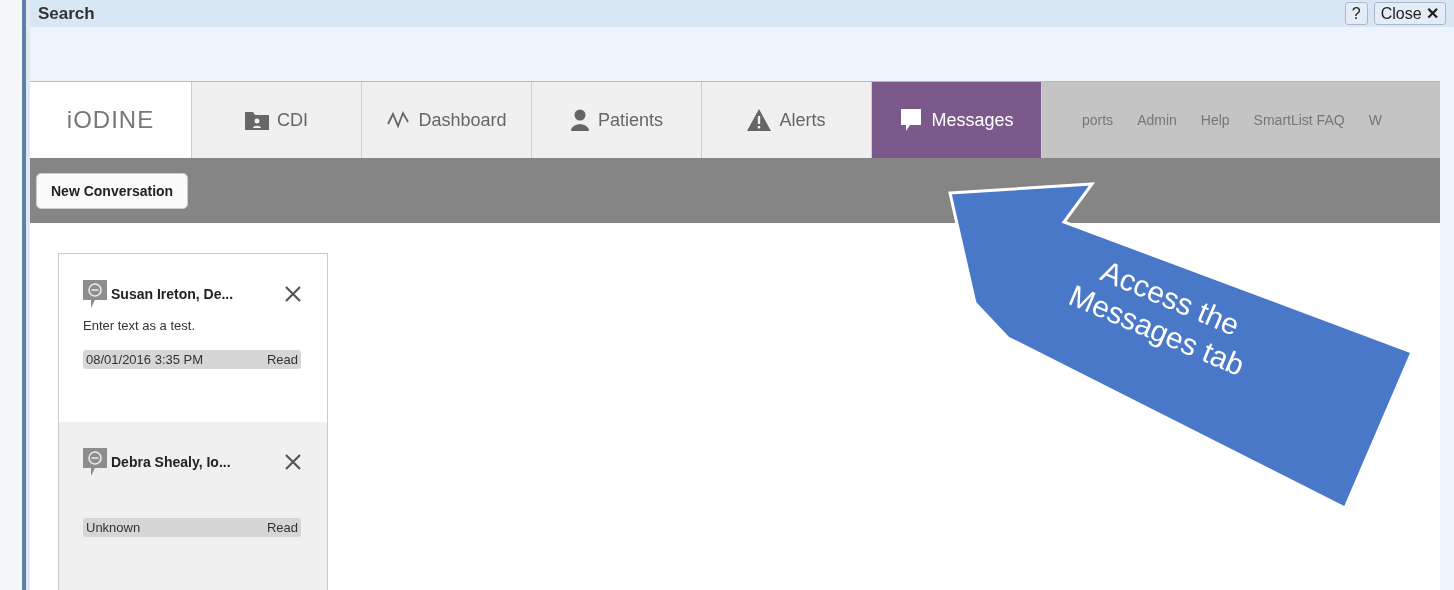 The height and width of the screenshot is (590, 1454). What do you see at coordinates (957, 120) in the screenshot?
I see `nav-tab: Messages` at bounding box center [957, 120].